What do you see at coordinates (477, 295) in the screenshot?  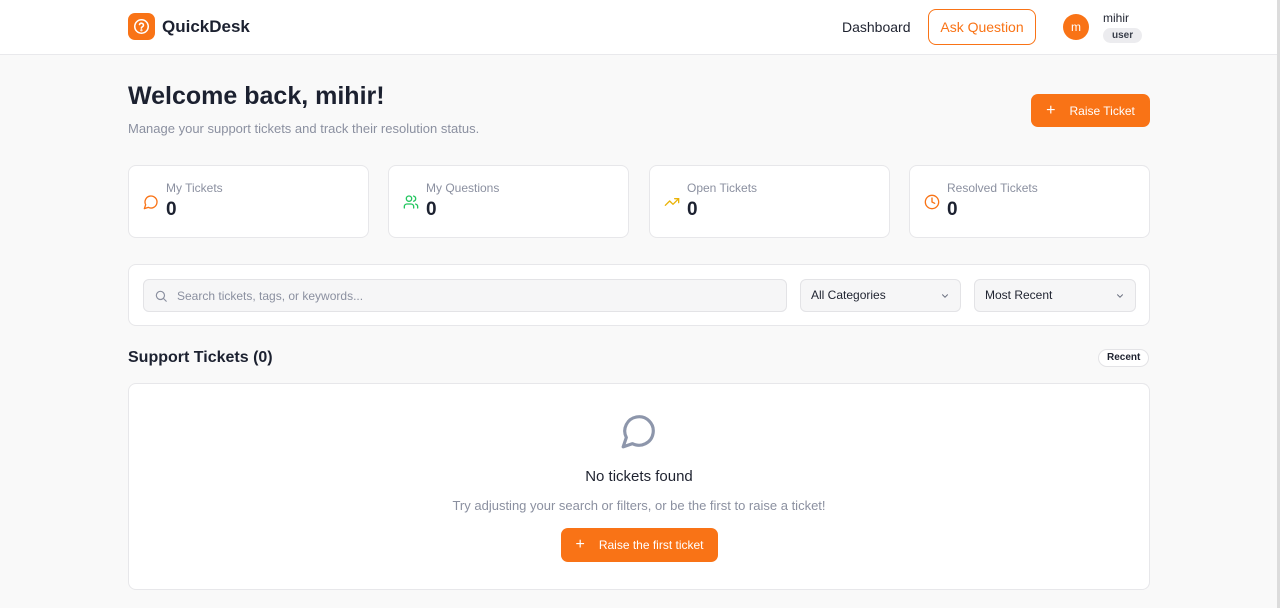 I see `search-input` at bounding box center [477, 295].